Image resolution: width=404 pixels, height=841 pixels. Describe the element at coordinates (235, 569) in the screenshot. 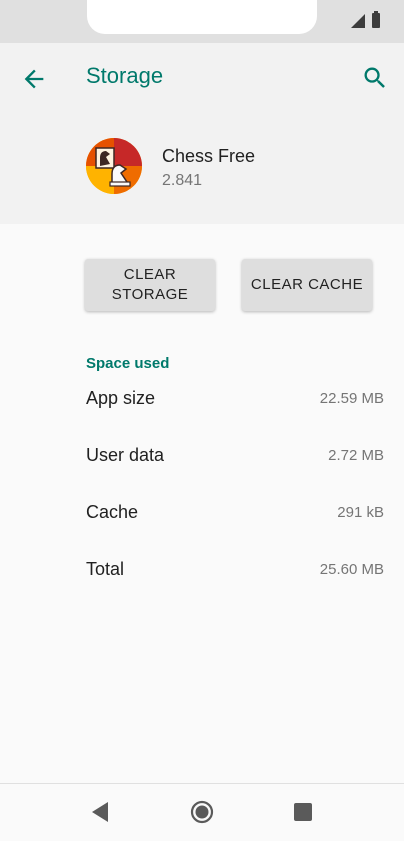

I see `space-row-total: Total 25.60 MB` at that location.